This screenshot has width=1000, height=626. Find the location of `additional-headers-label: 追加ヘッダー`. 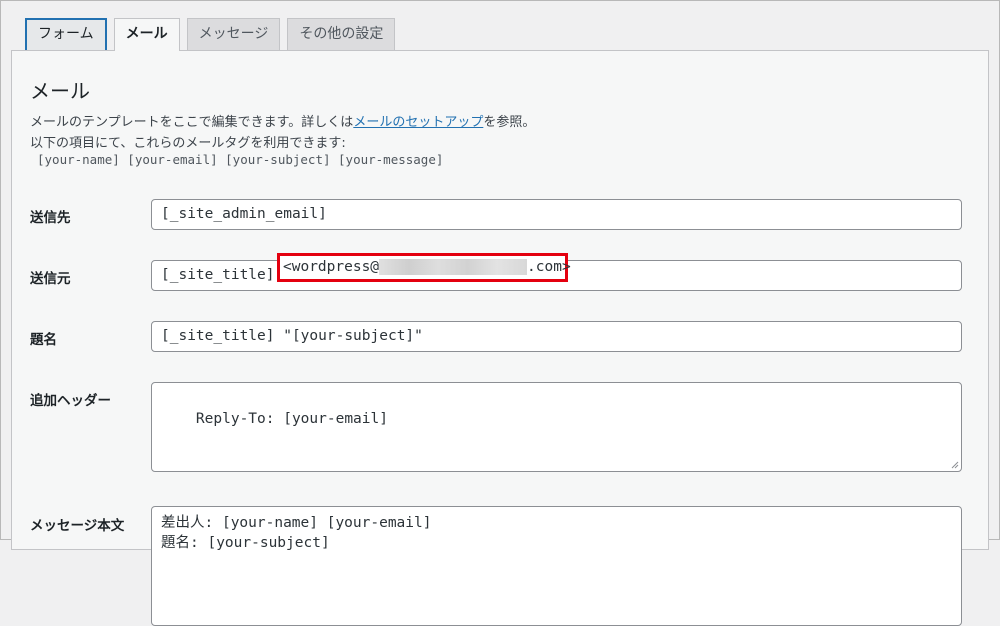

additional-headers-label: 追加ヘッダー is located at coordinates (70, 401).